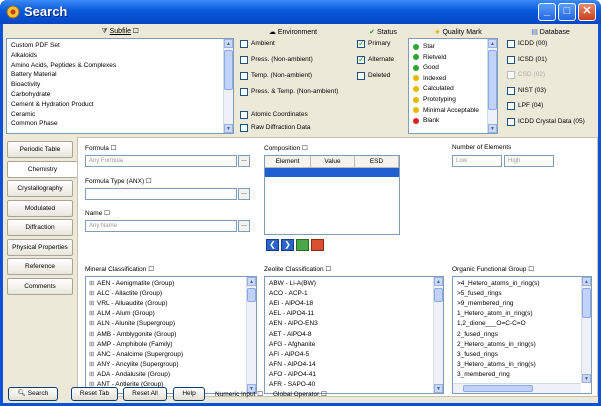 The width and height of the screenshot is (601, 406). Describe the element at coordinates (42, 169) in the screenshot. I see `tab-chemistry: Chemistry` at that location.